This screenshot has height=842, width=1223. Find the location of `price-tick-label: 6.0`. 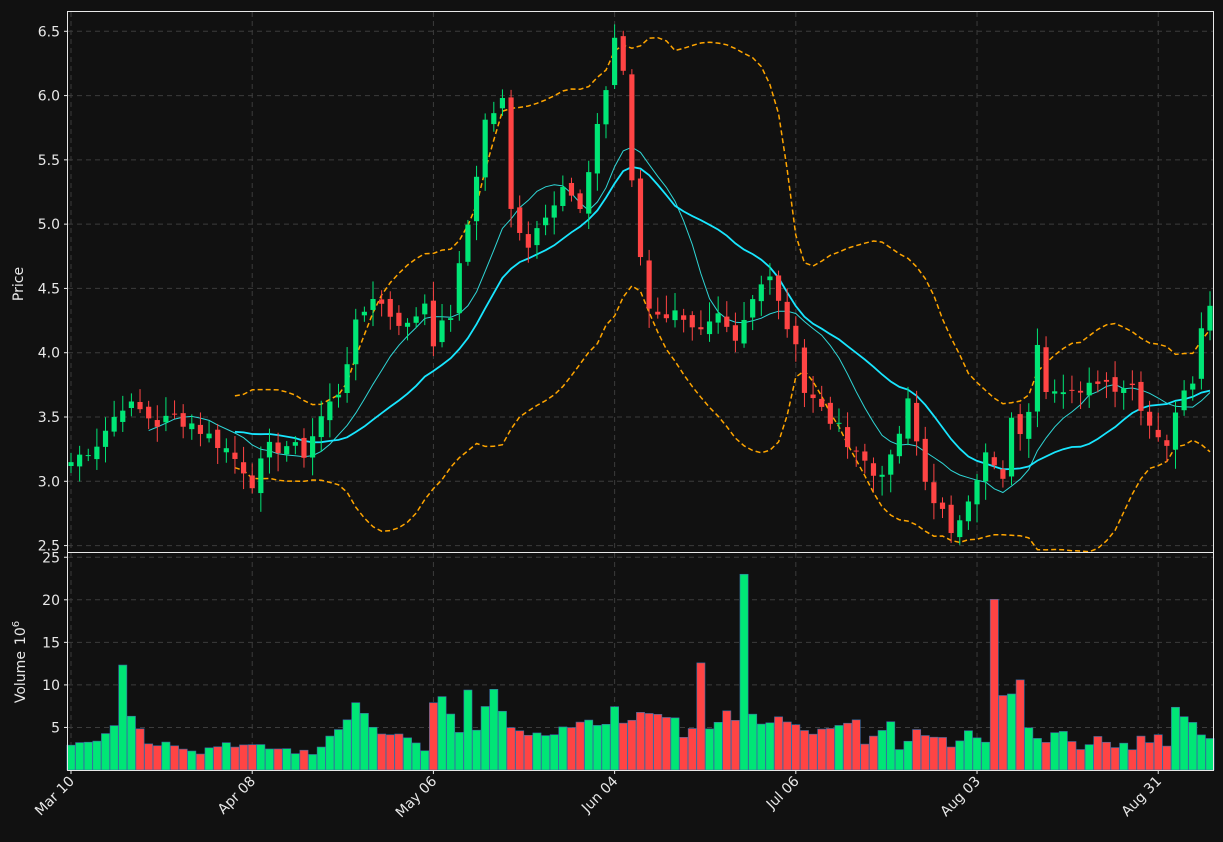

price-tick-label: 6.0 is located at coordinates (49, 97).